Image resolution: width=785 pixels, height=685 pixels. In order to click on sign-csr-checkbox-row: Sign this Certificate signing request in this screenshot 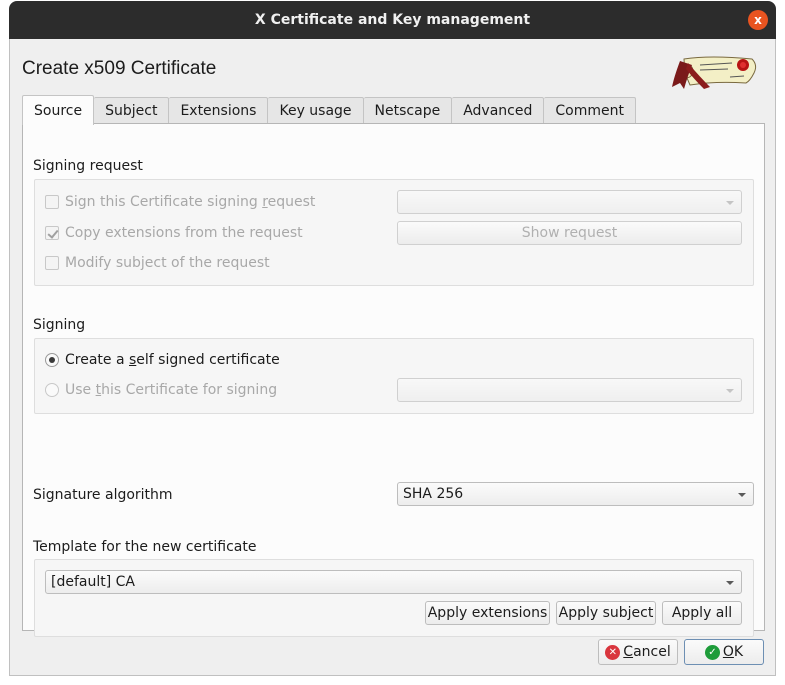, I will do `click(180, 202)`.